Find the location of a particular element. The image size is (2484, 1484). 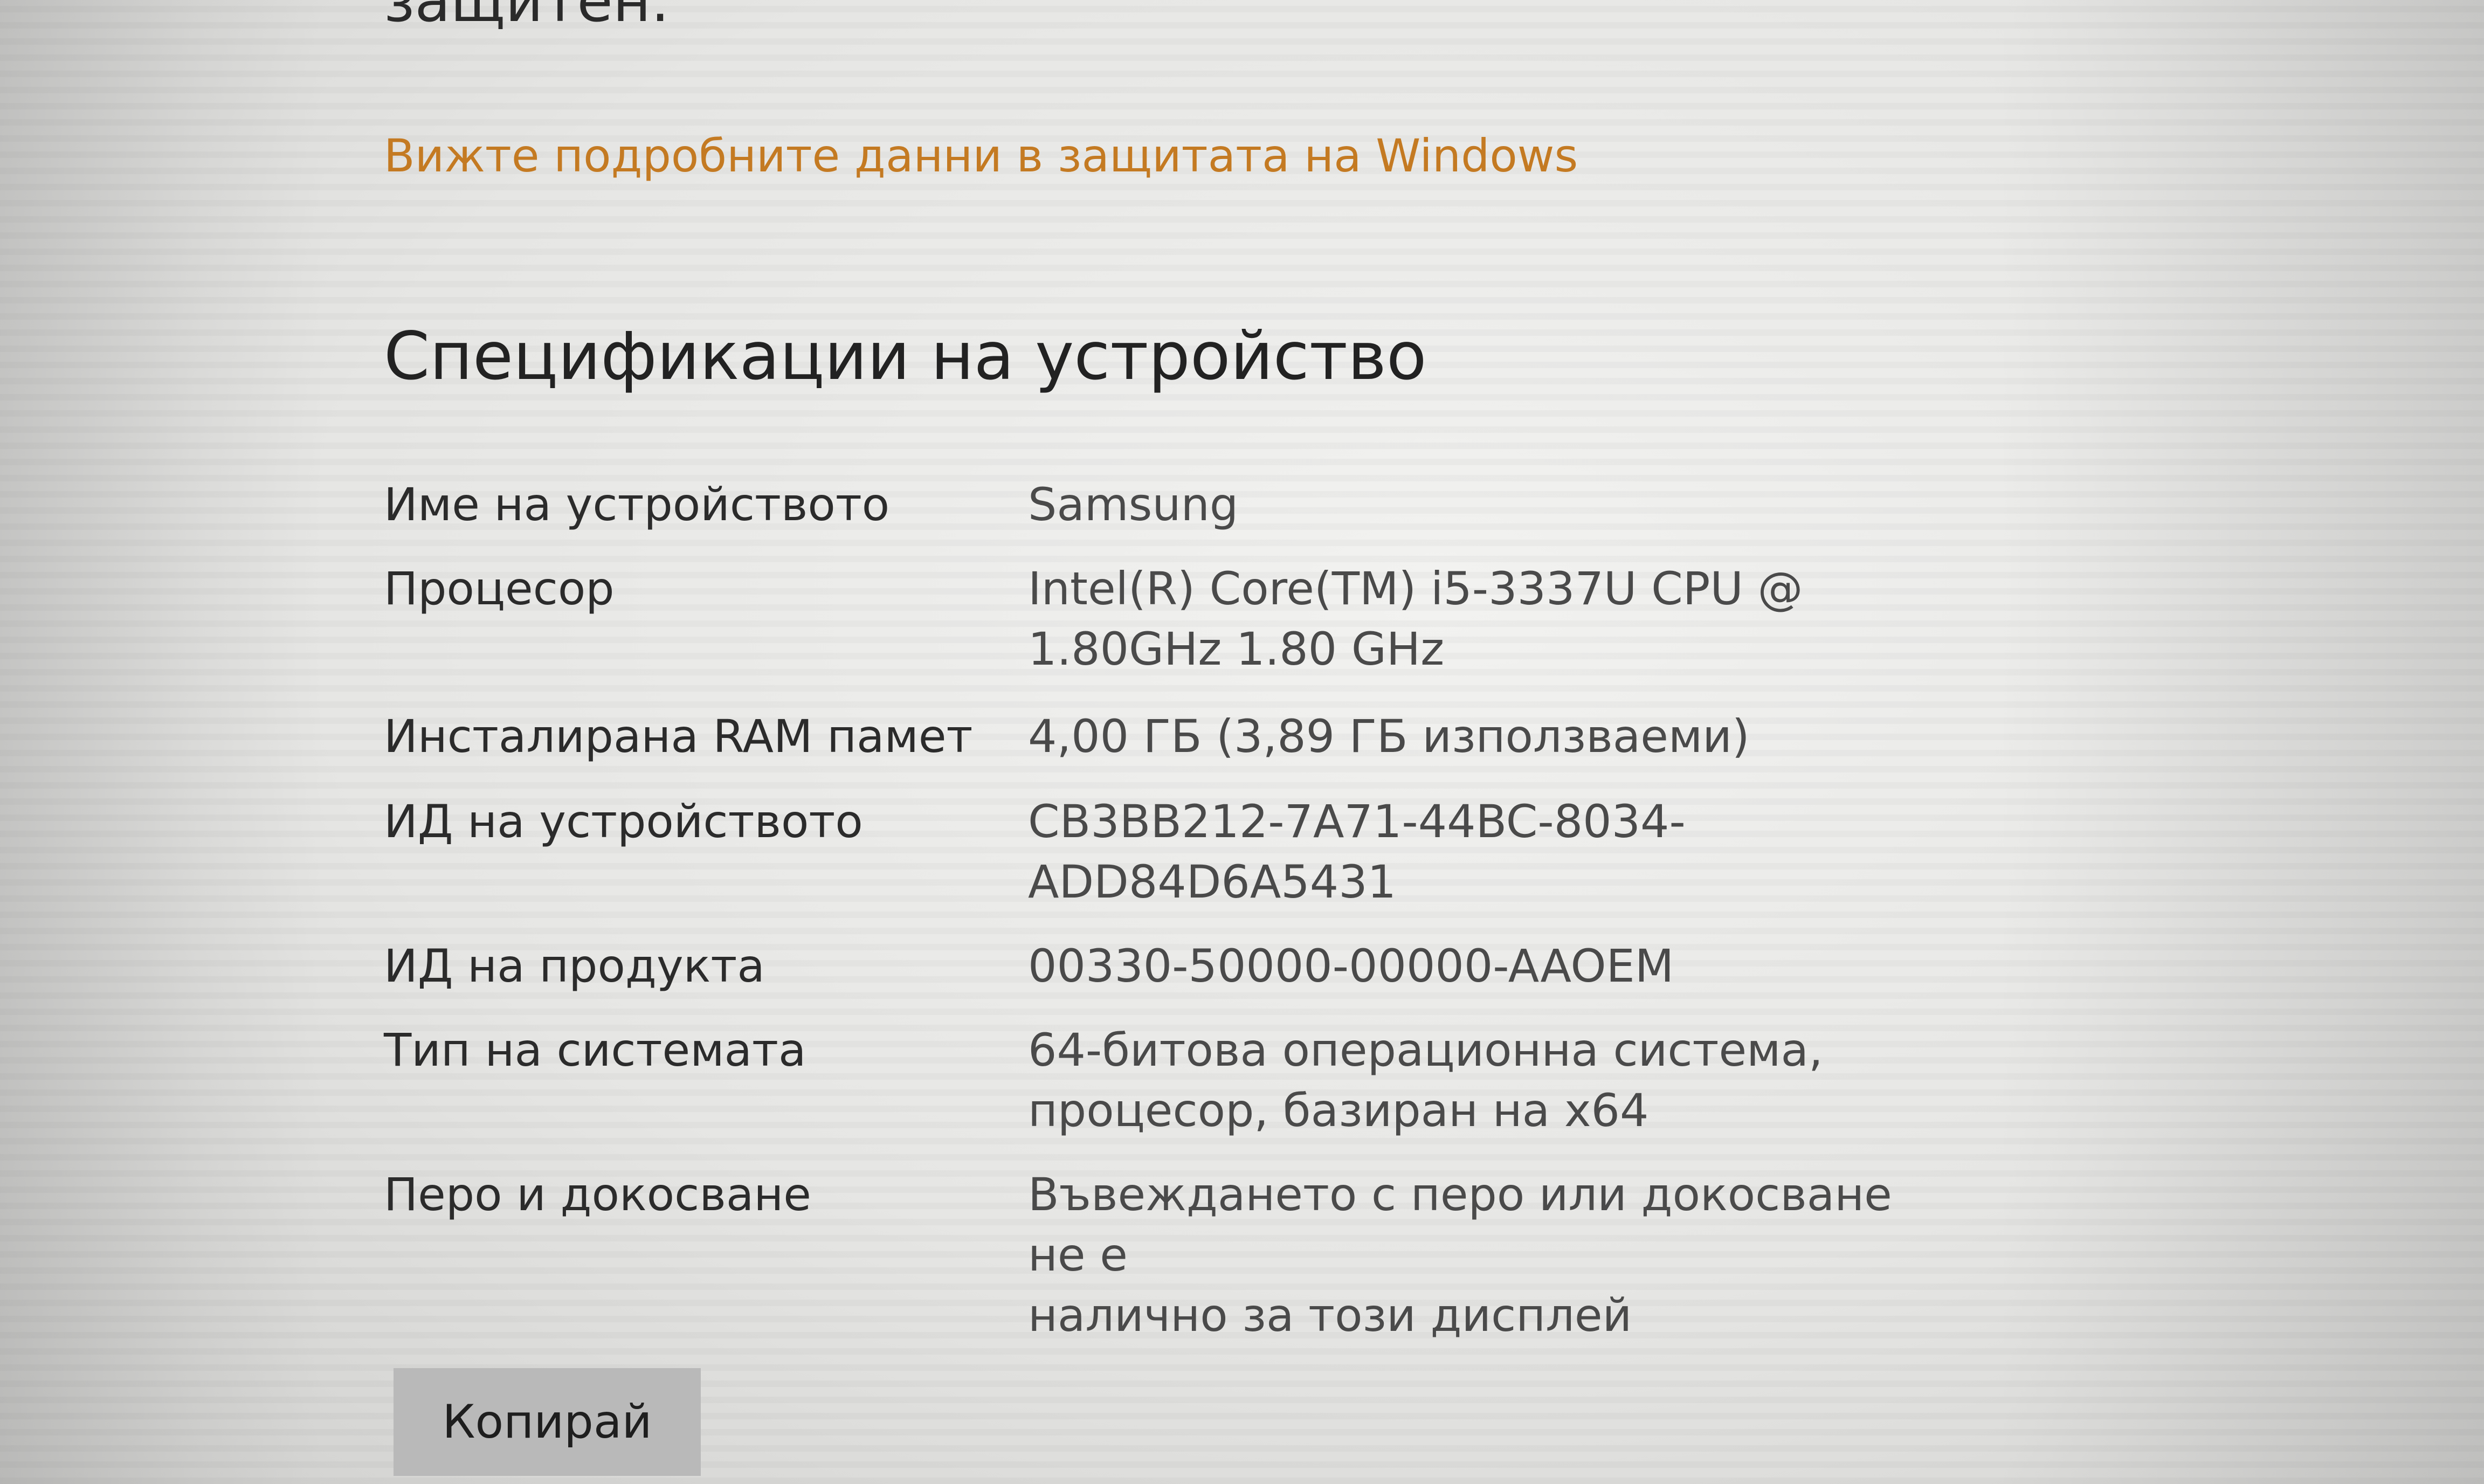

spec-value: 00330-50000-00000-AAOEM is located at coordinates (1351, 966).